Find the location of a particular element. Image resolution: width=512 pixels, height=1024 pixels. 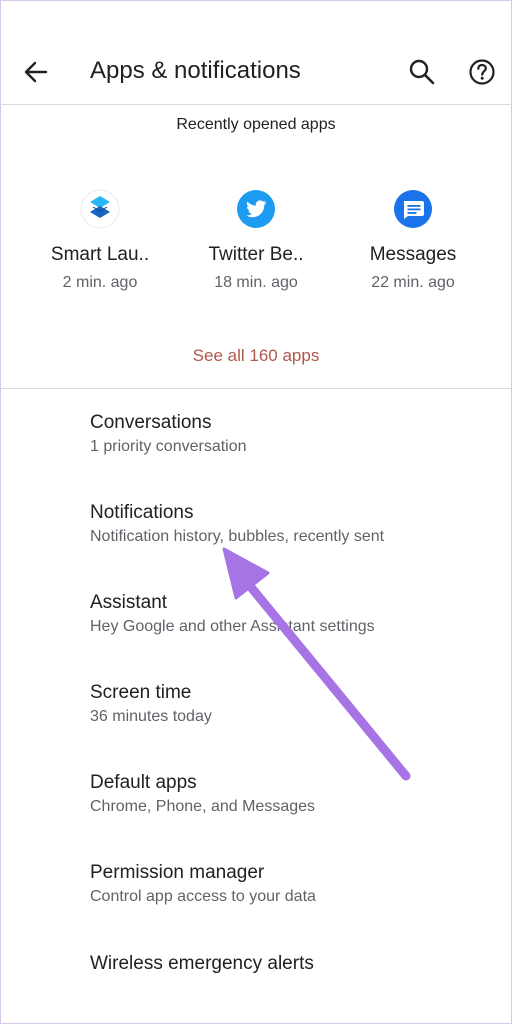

setting-subtitle: 1 priority conversation is located at coordinates (168, 446).